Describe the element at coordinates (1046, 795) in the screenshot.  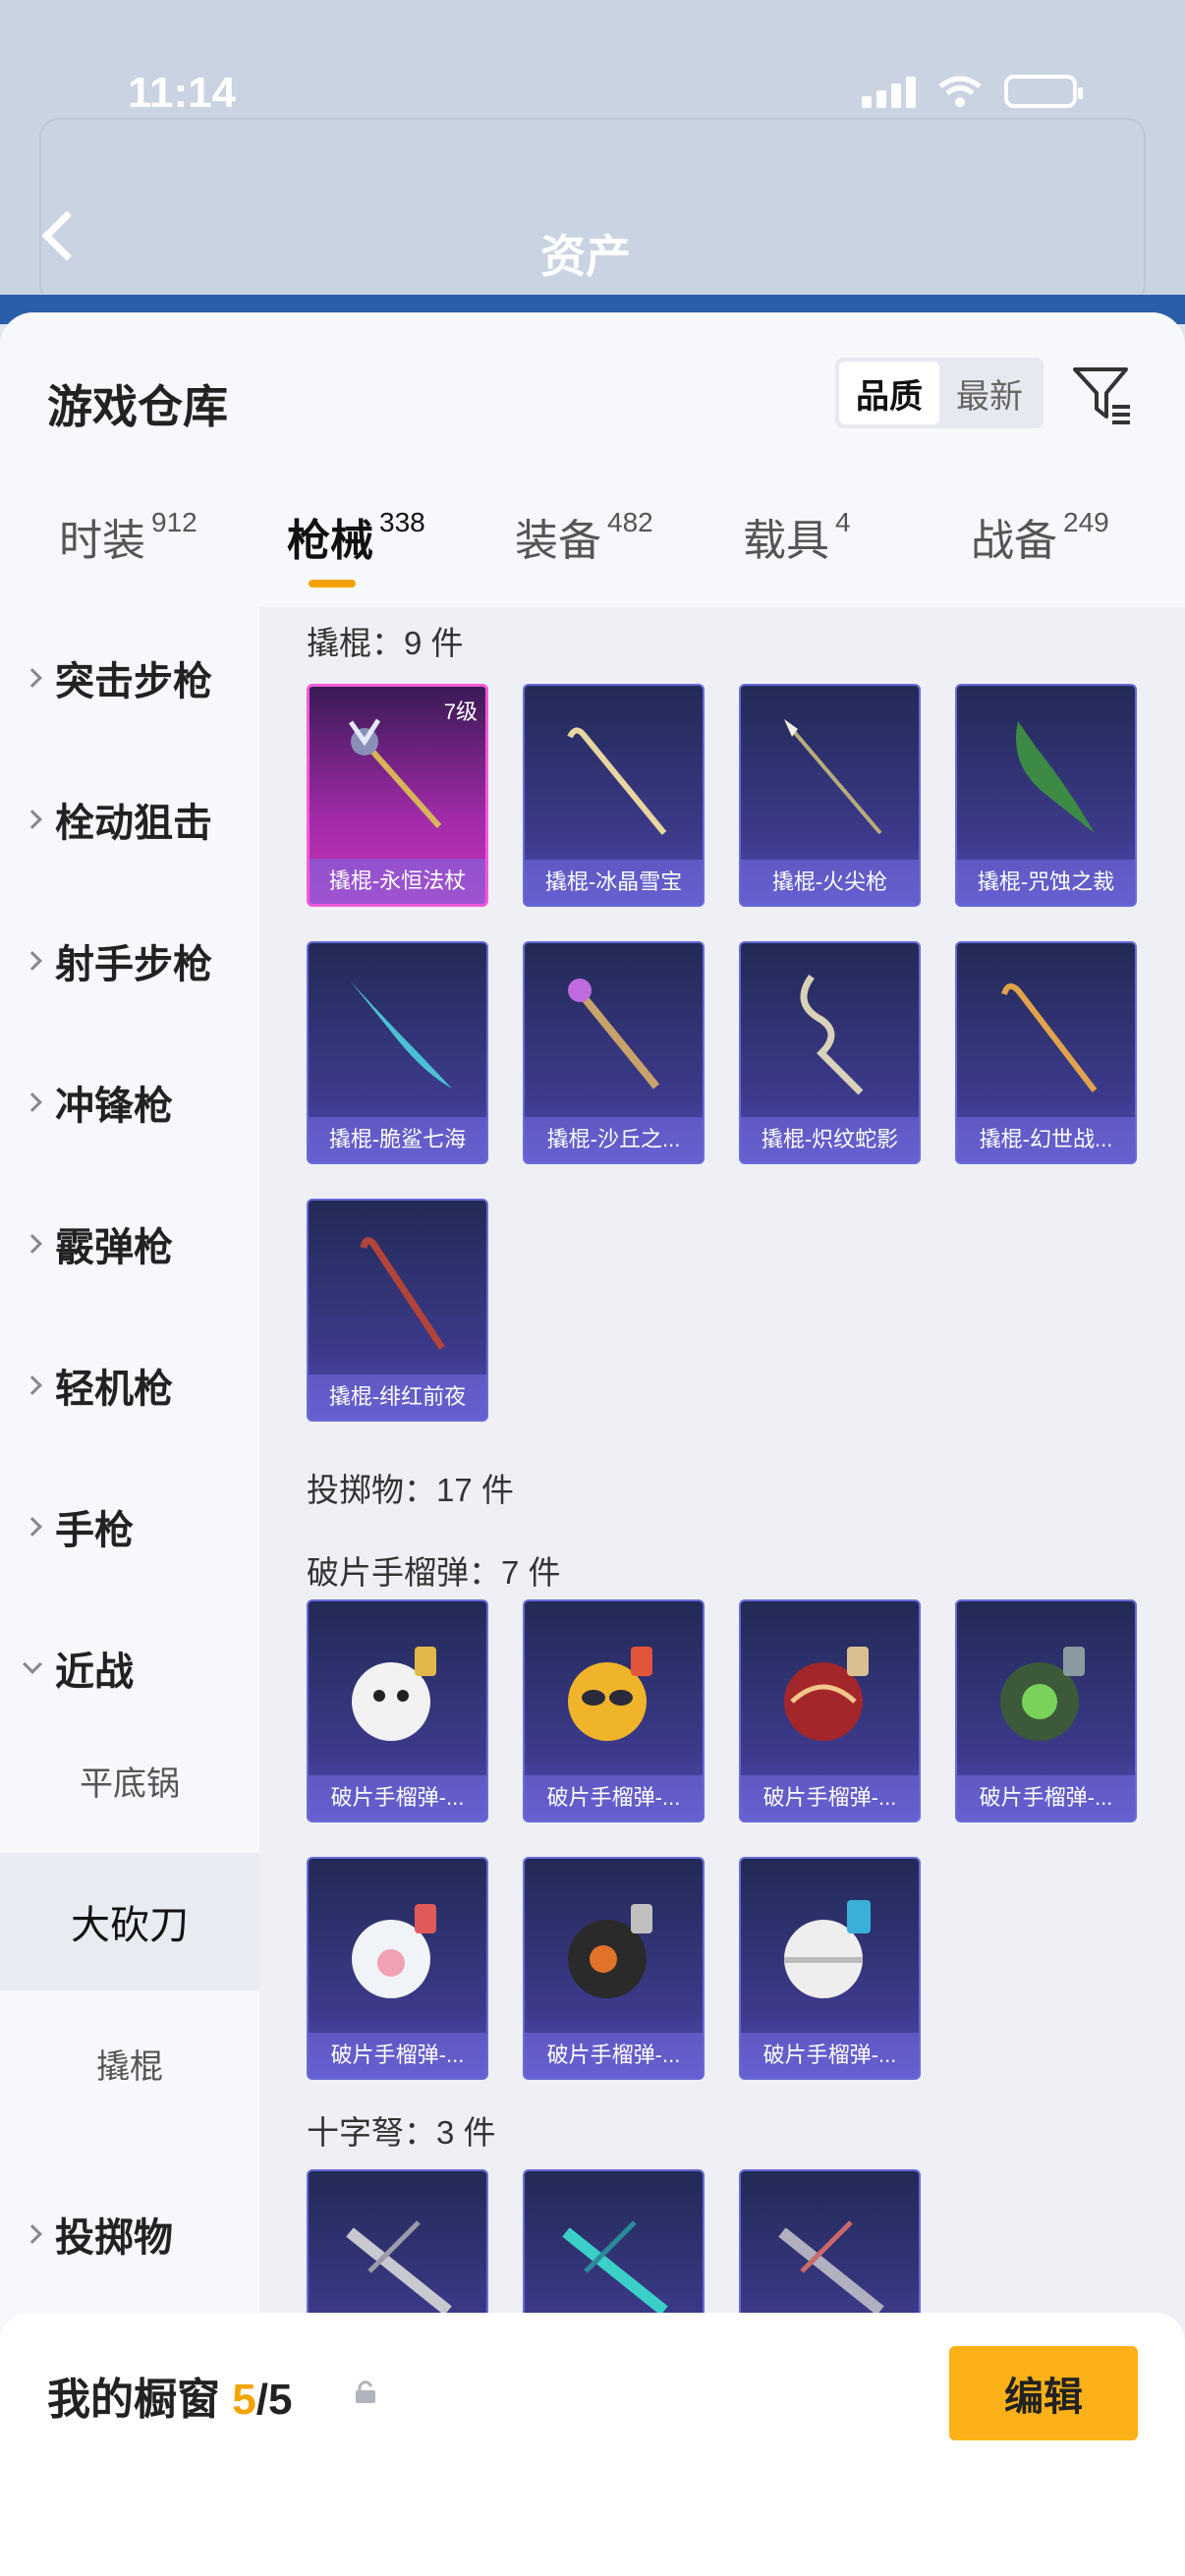
I see `item-card: 撬棍-咒蚀之裁` at that location.